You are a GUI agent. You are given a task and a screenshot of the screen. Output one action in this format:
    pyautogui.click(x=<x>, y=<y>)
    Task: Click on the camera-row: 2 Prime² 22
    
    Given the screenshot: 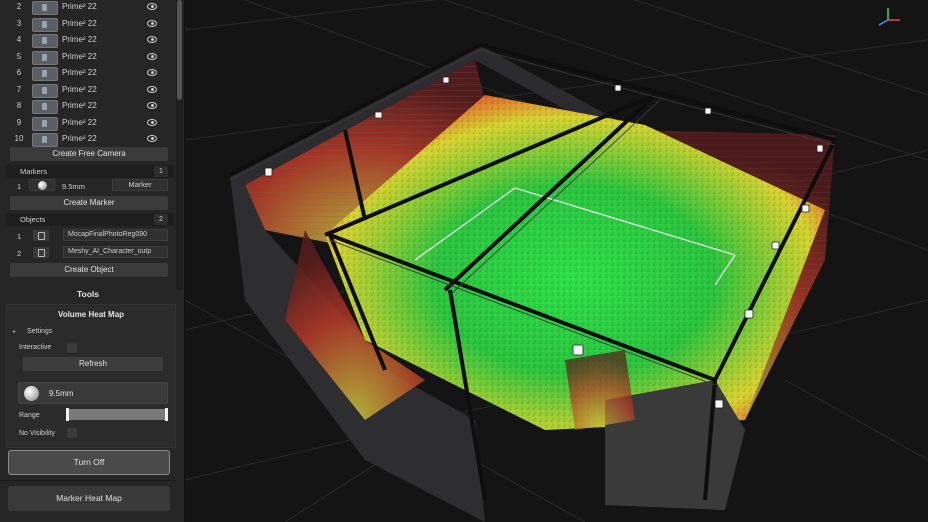 What is the action you would take?
    pyautogui.click(x=88, y=7)
    